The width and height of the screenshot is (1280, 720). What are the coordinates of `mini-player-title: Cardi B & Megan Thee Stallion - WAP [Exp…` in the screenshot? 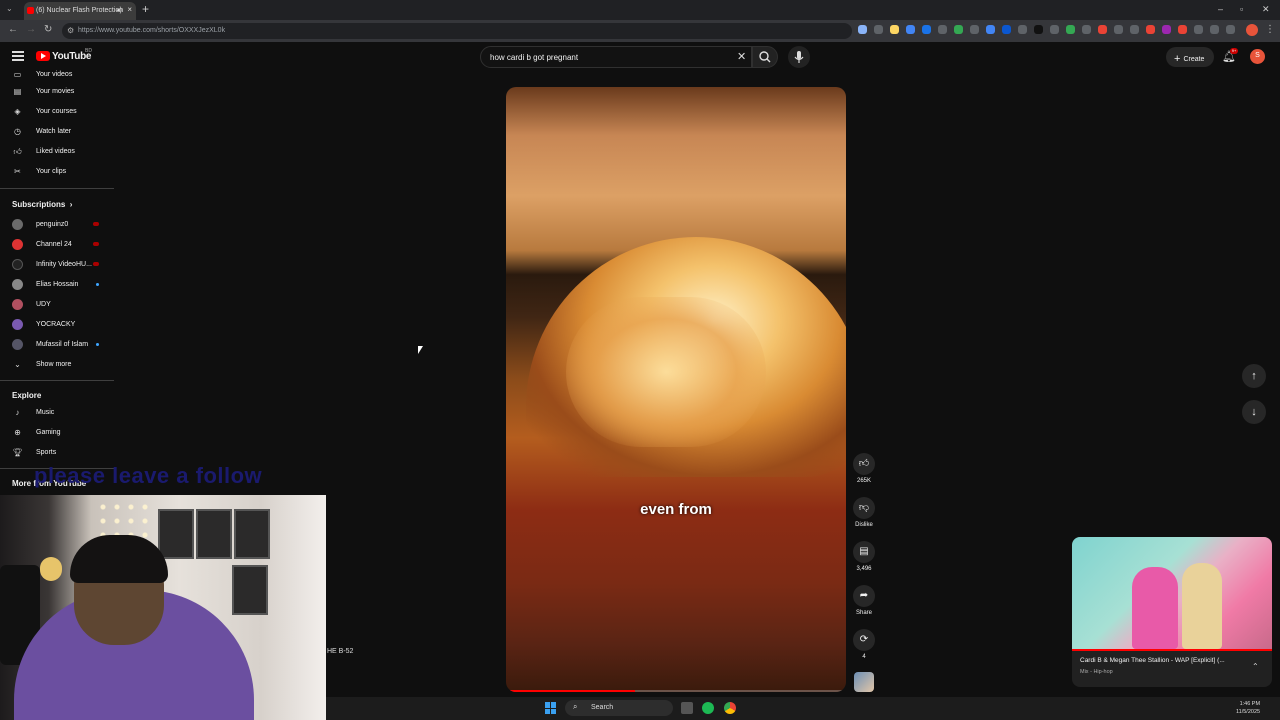 It's located at (1165, 660).